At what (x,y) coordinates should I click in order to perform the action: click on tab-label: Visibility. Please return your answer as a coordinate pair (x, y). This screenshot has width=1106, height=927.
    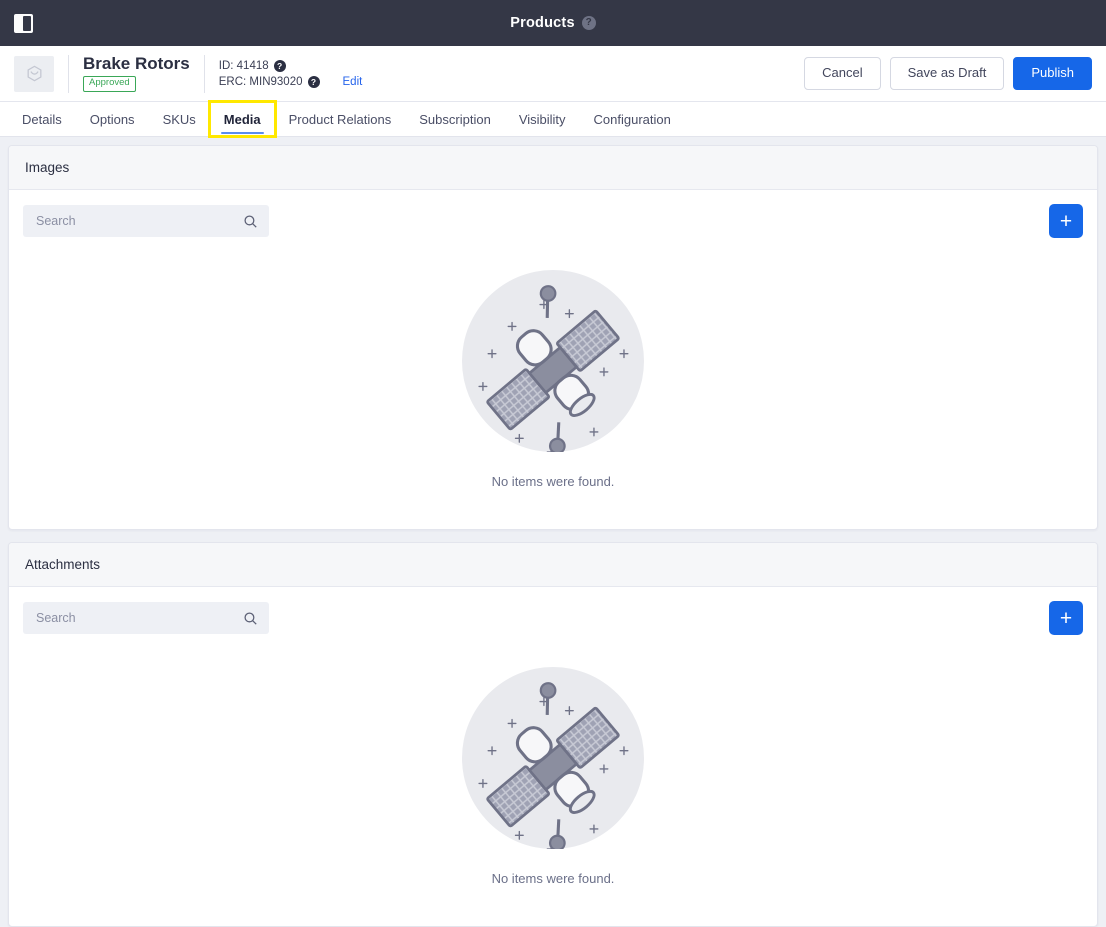
    Looking at the image, I should click on (542, 119).